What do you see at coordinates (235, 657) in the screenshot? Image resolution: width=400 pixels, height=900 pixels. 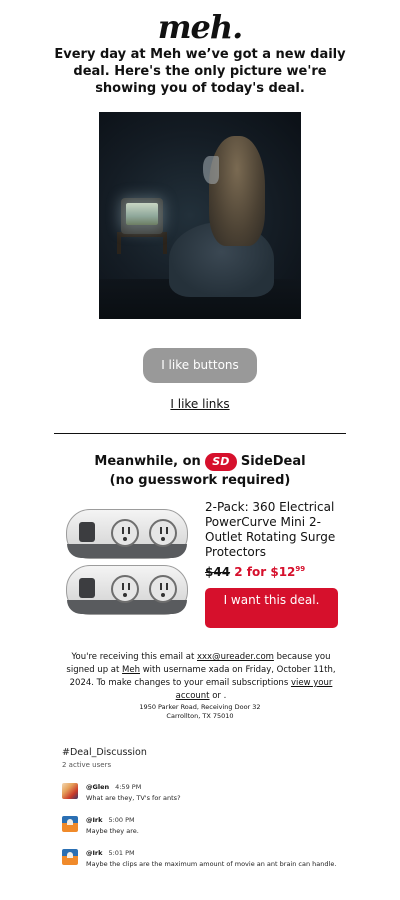 I see `email-link: xxx@ureader.com` at bounding box center [235, 657].